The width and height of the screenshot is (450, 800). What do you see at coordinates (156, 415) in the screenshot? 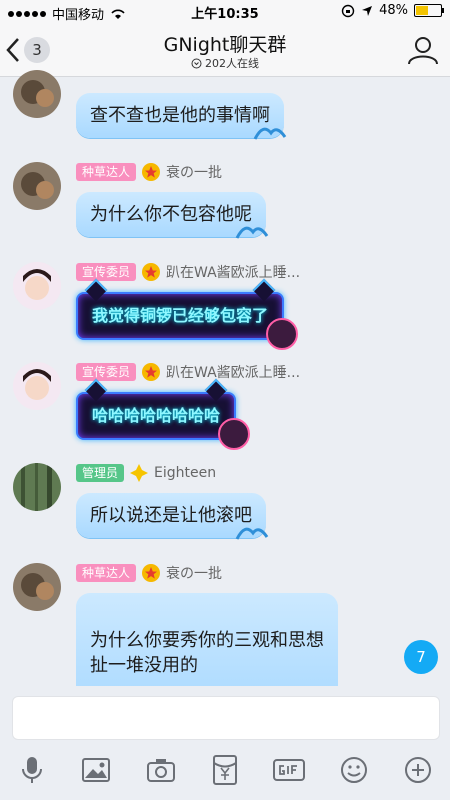
I see `message-text: 哈哈哈哈哈哈哈哈` at bounding box center [156, 415].